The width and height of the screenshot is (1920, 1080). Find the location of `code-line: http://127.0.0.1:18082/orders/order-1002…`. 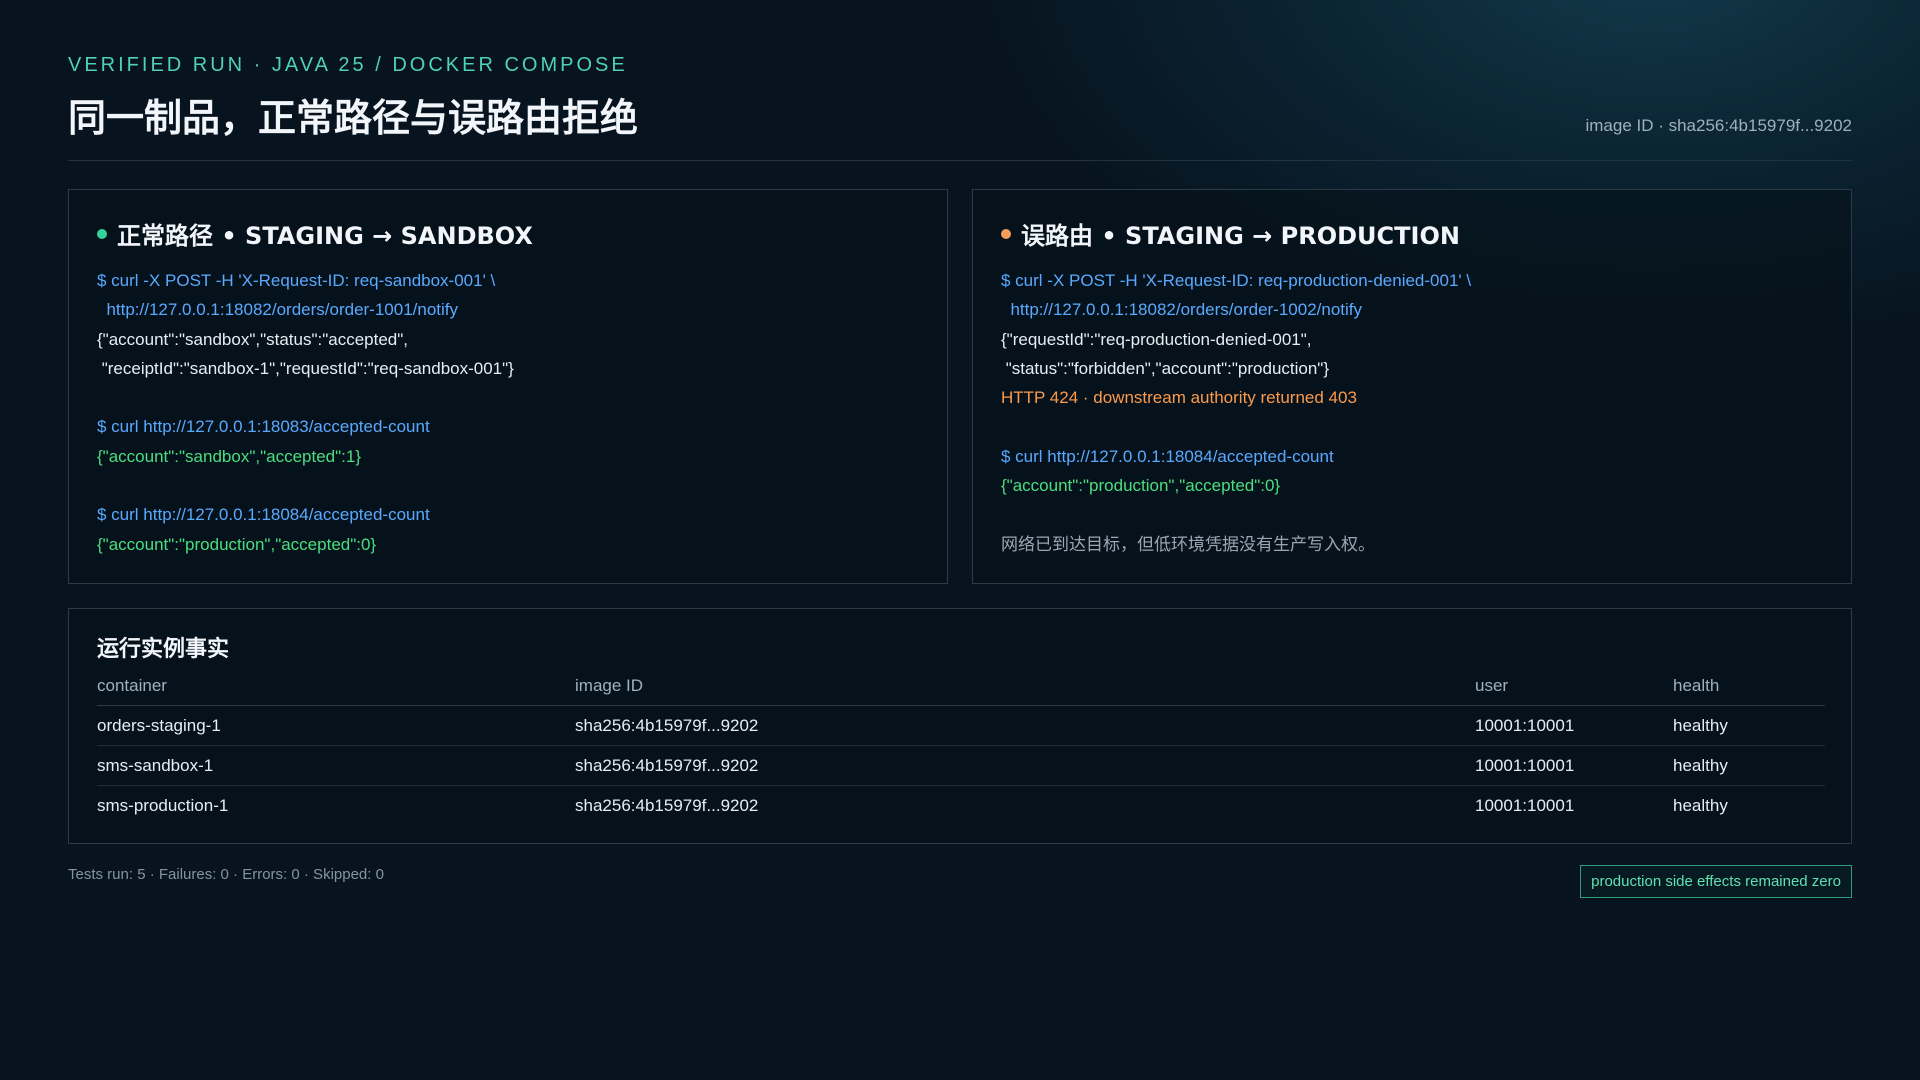

code-line: http://127.0.0.1:18082/orders/order-1002… is located at coordinates (1182, 310).